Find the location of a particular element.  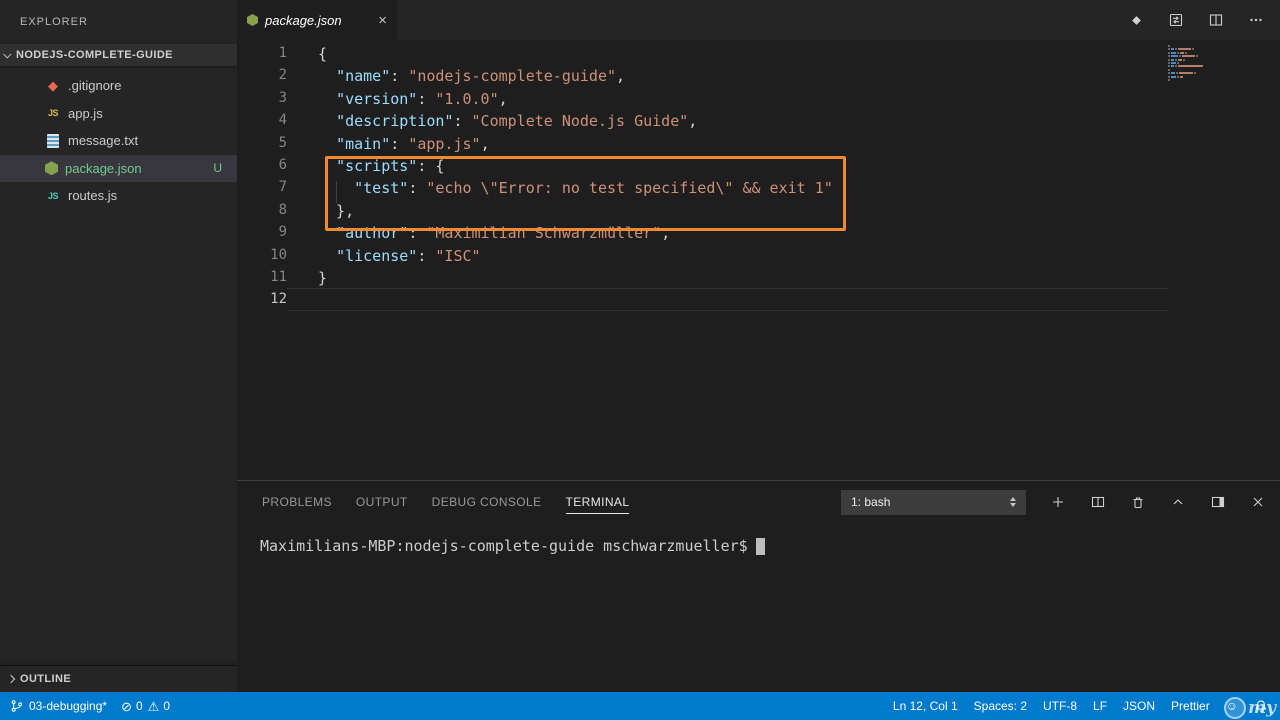

file-item-routes-js: routes.js is located at coordinates (118, 196).